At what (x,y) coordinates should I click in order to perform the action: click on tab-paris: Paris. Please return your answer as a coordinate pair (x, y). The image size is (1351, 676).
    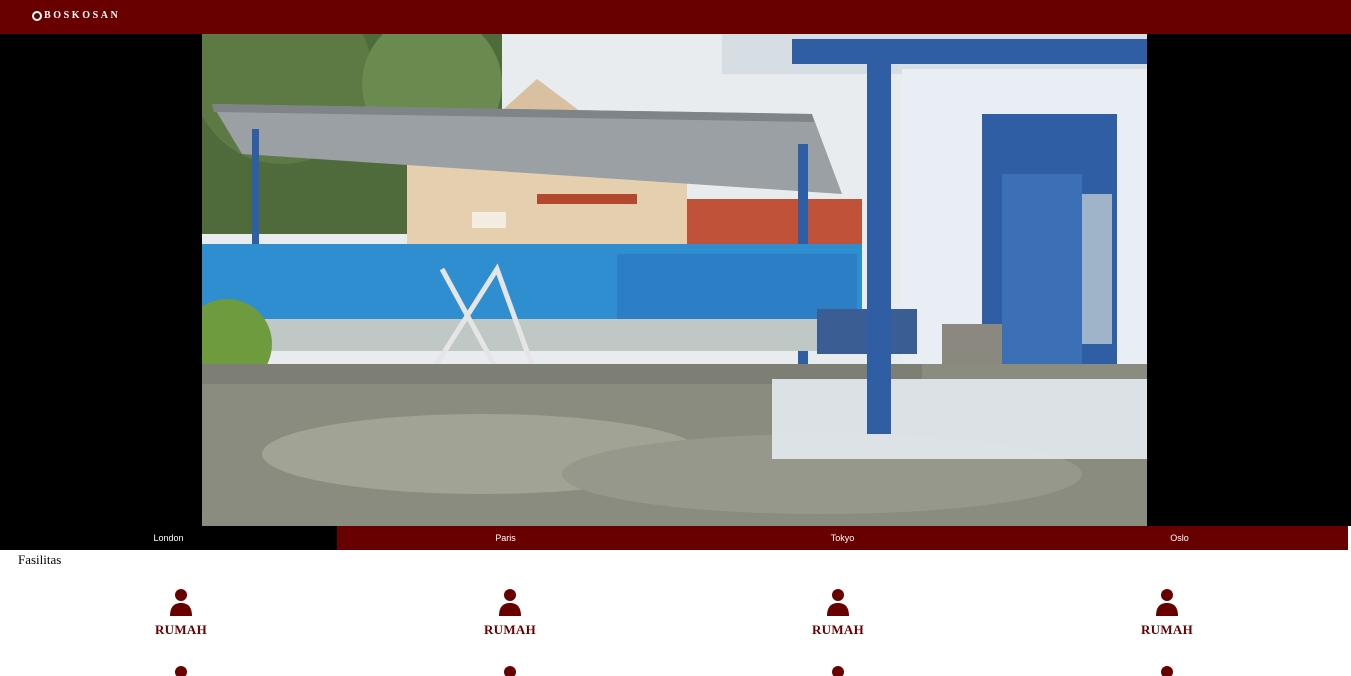
    Looking at the image, I should click on (505, 538).